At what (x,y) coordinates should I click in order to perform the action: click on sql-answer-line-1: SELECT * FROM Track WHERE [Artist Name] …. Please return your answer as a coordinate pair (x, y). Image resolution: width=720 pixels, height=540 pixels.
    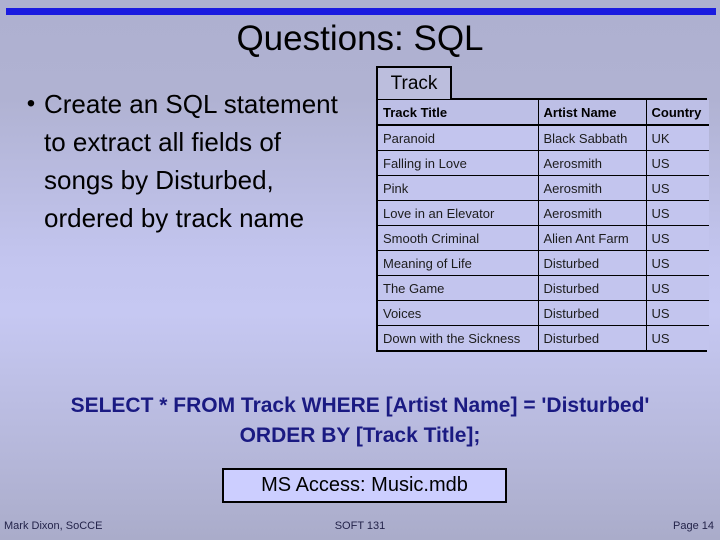
    Looking at the image, I should click on (360, 405).